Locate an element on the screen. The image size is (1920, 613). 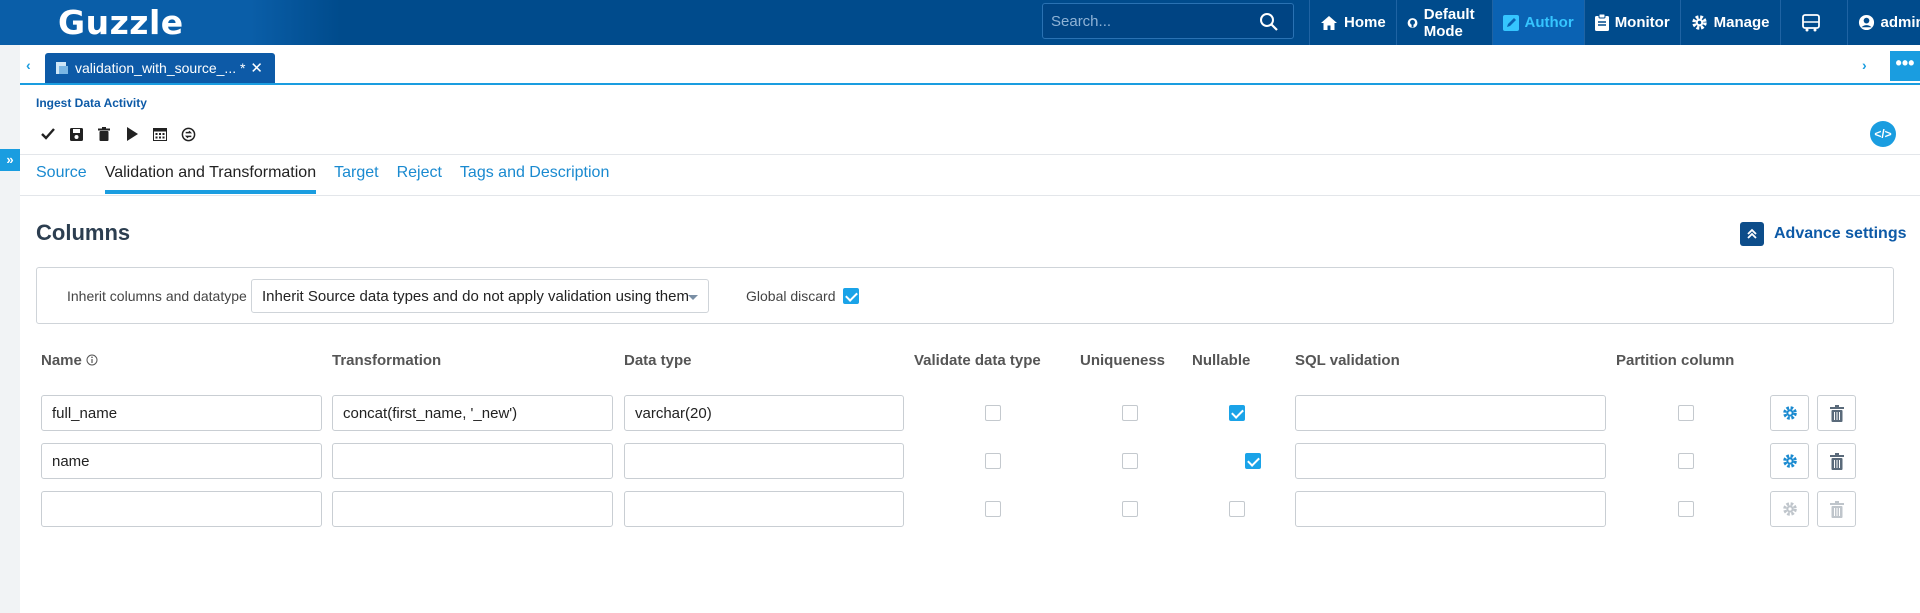
name-input: name is located at coordinates (181, 461).